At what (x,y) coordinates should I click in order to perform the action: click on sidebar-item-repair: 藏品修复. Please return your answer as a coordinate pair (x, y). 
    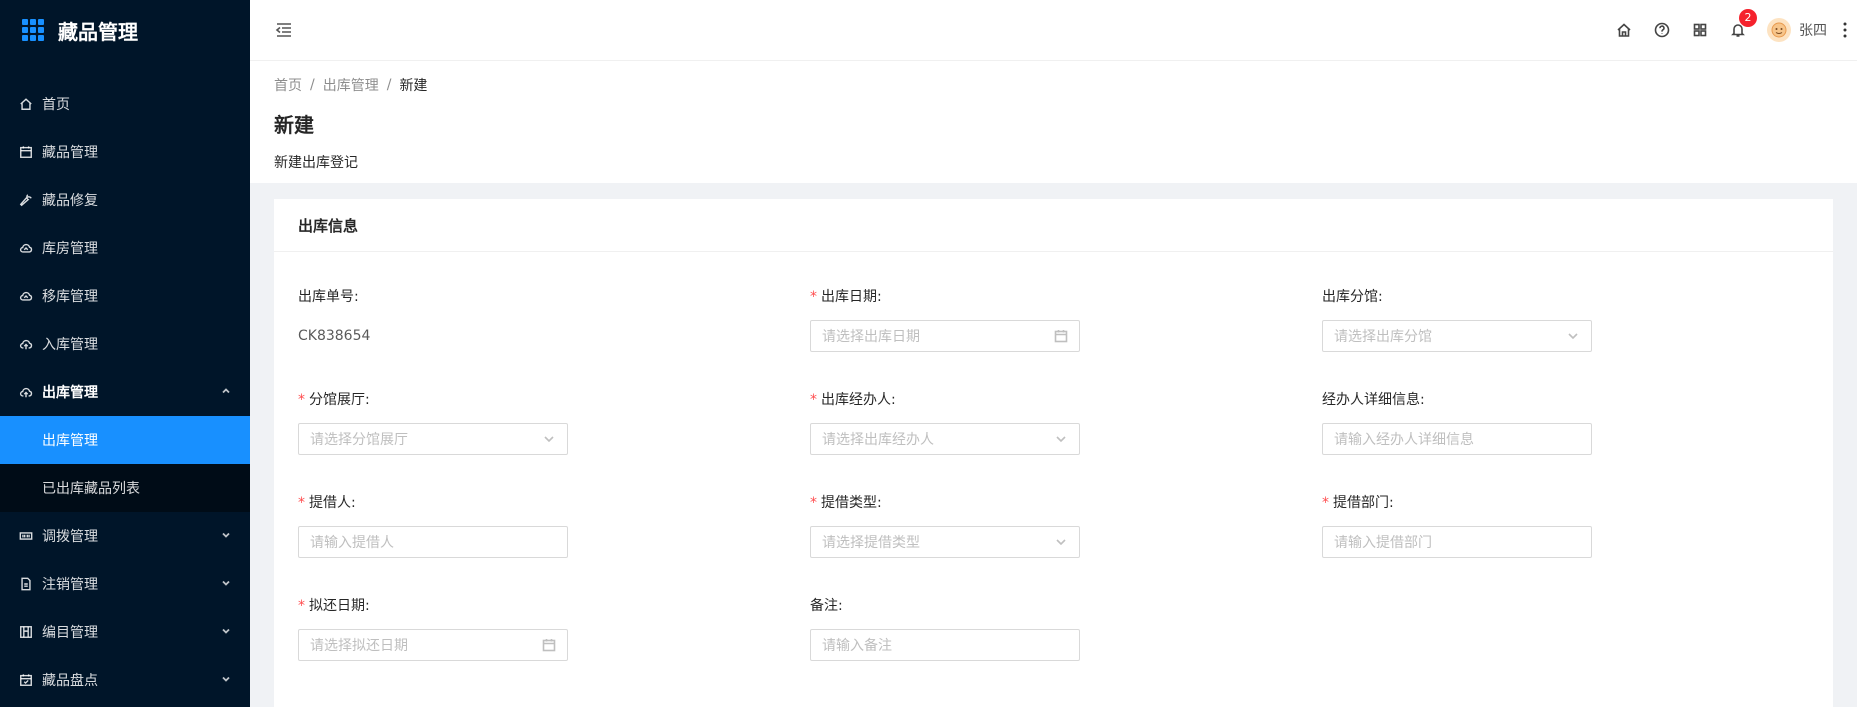
    Looking at the image, I should click on (125, 200).